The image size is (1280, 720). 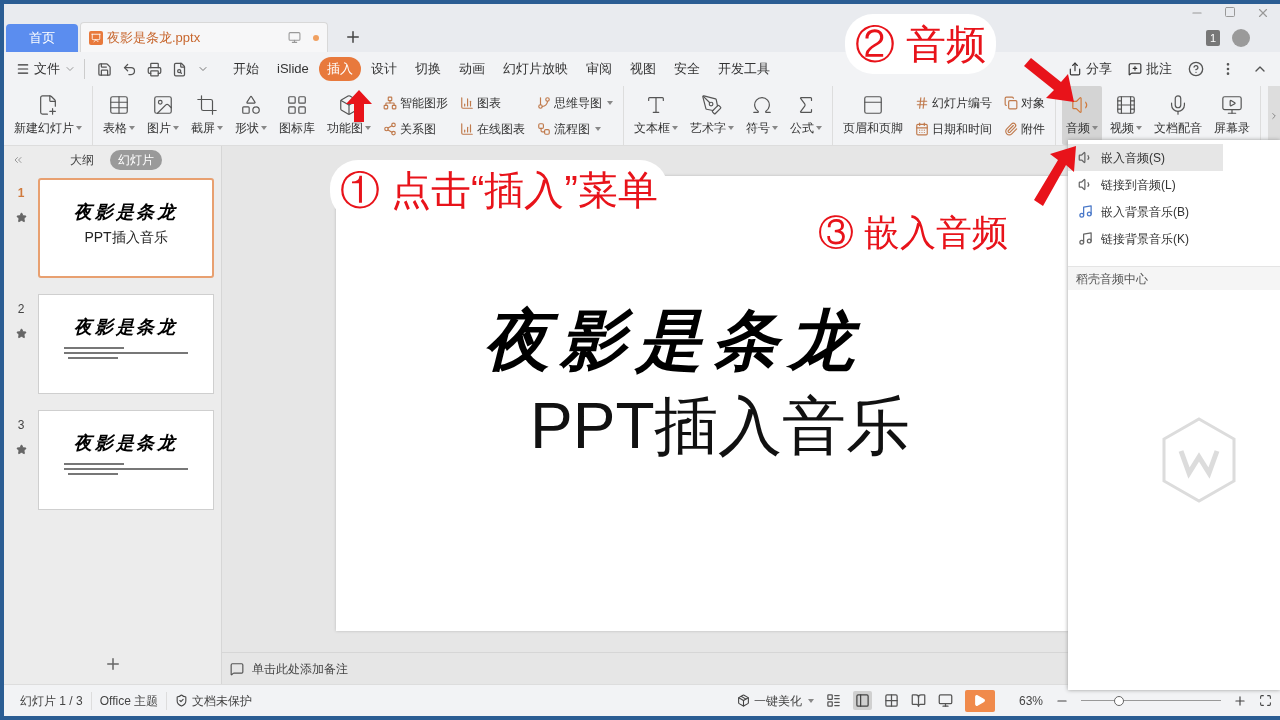 What do you see at coordinates (1196, 69) in the screenshot?
I see `help-icon` at bounding box center [1196, 69].